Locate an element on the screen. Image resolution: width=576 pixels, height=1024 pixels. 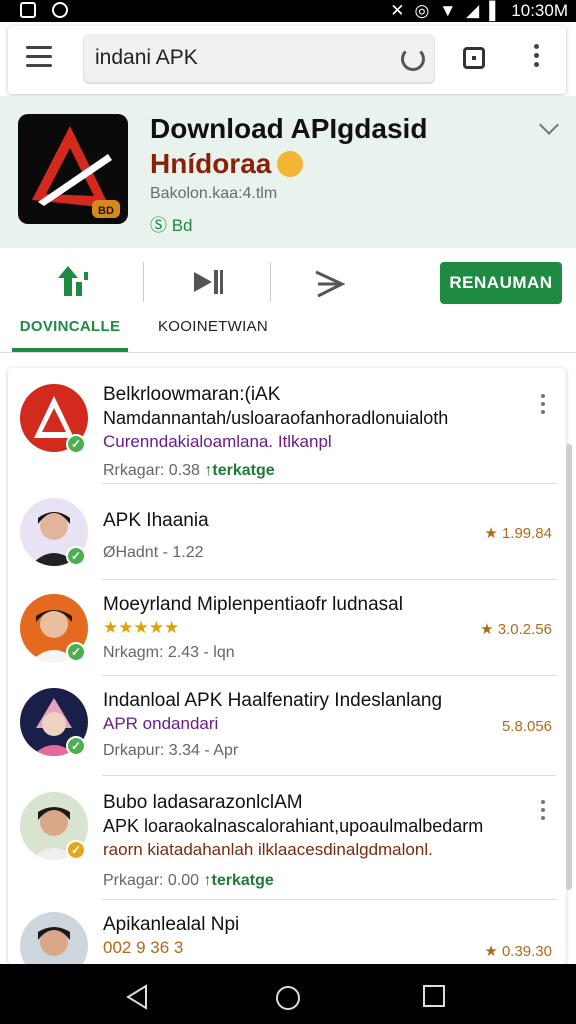
emoji-icon is located at coordinates (290, 164).